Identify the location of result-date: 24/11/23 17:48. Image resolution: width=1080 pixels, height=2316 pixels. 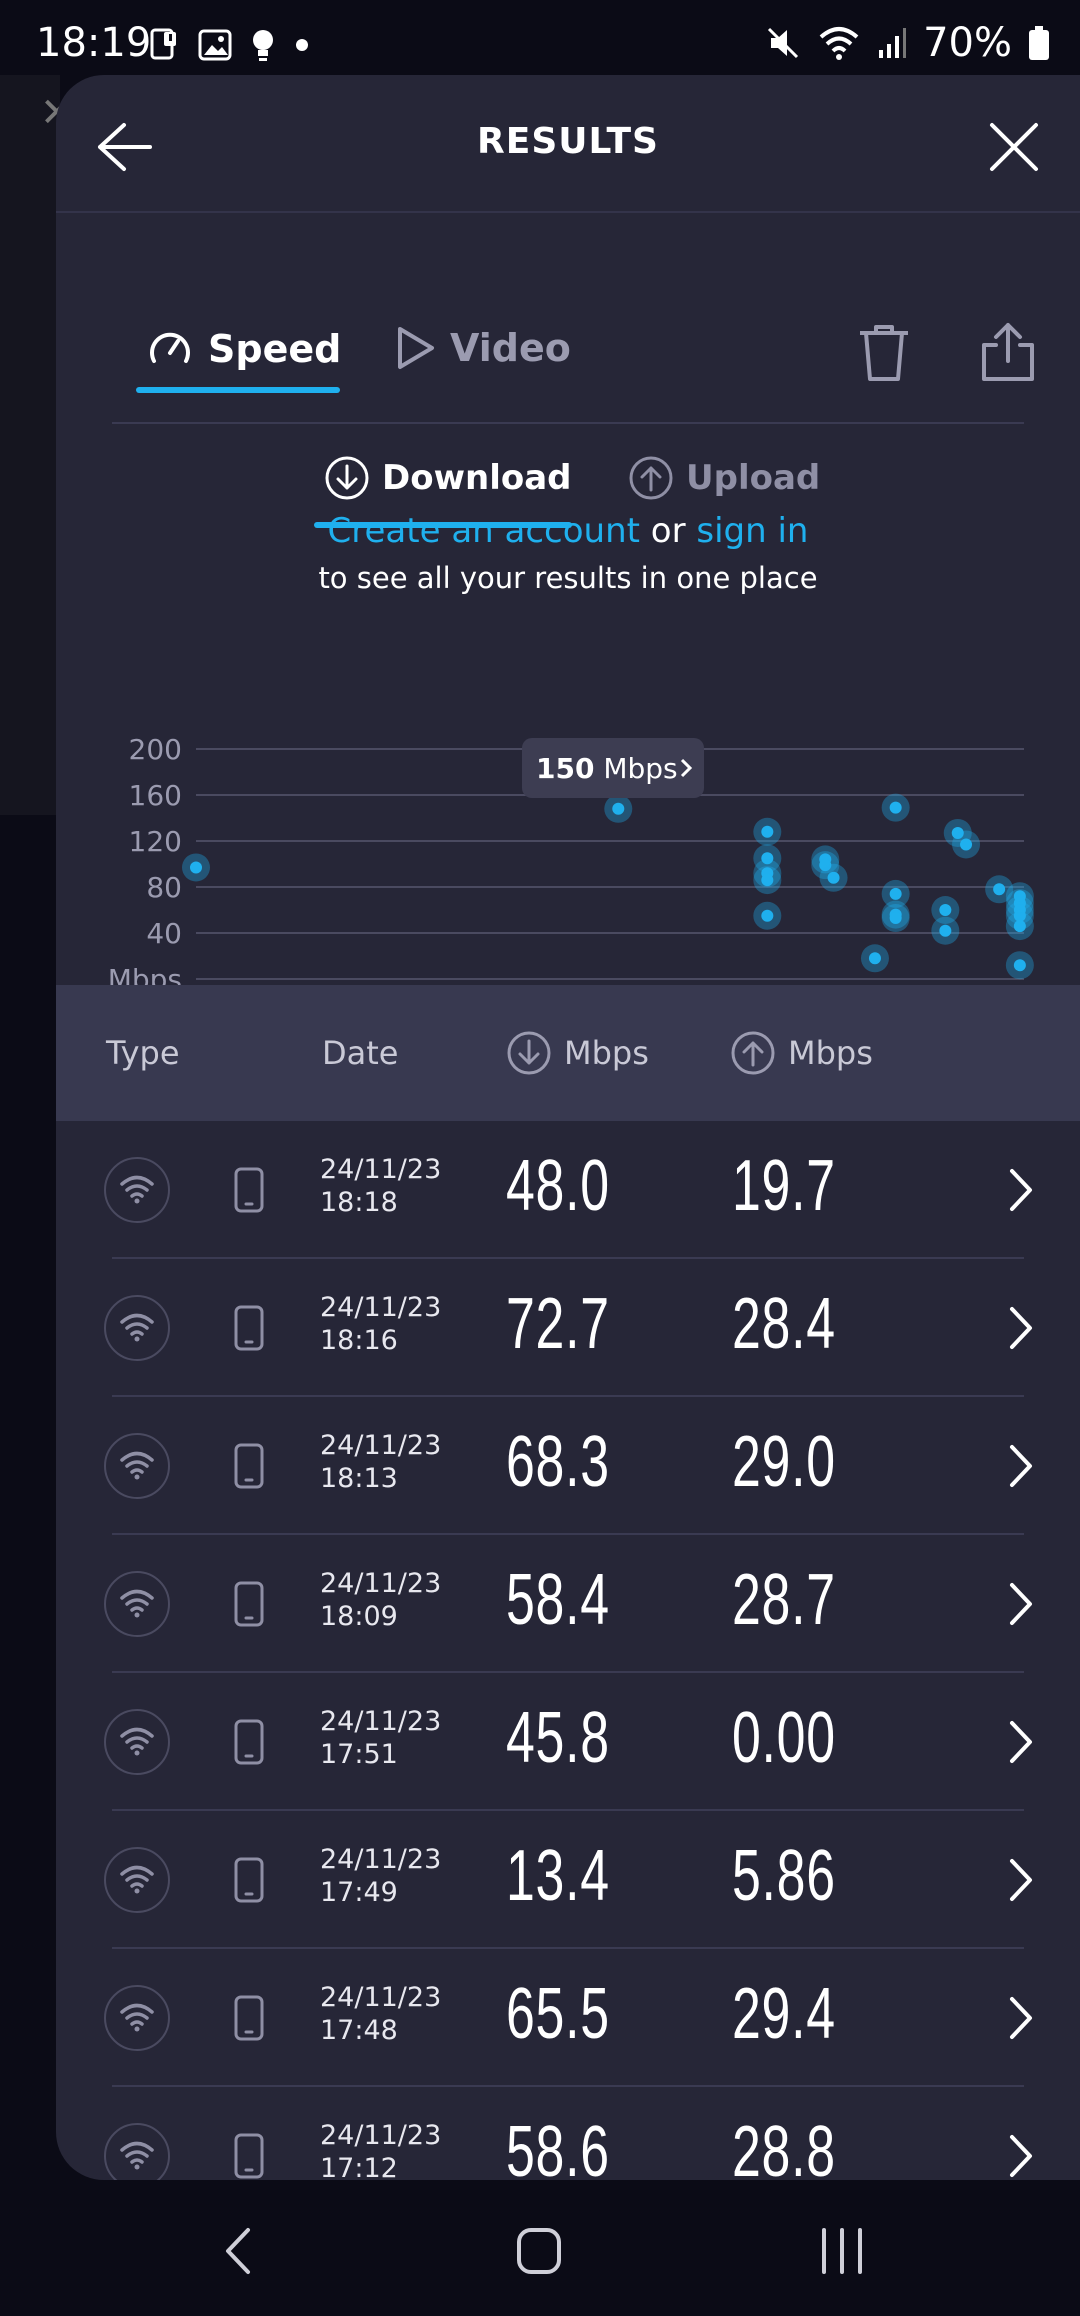
(380, 2014).